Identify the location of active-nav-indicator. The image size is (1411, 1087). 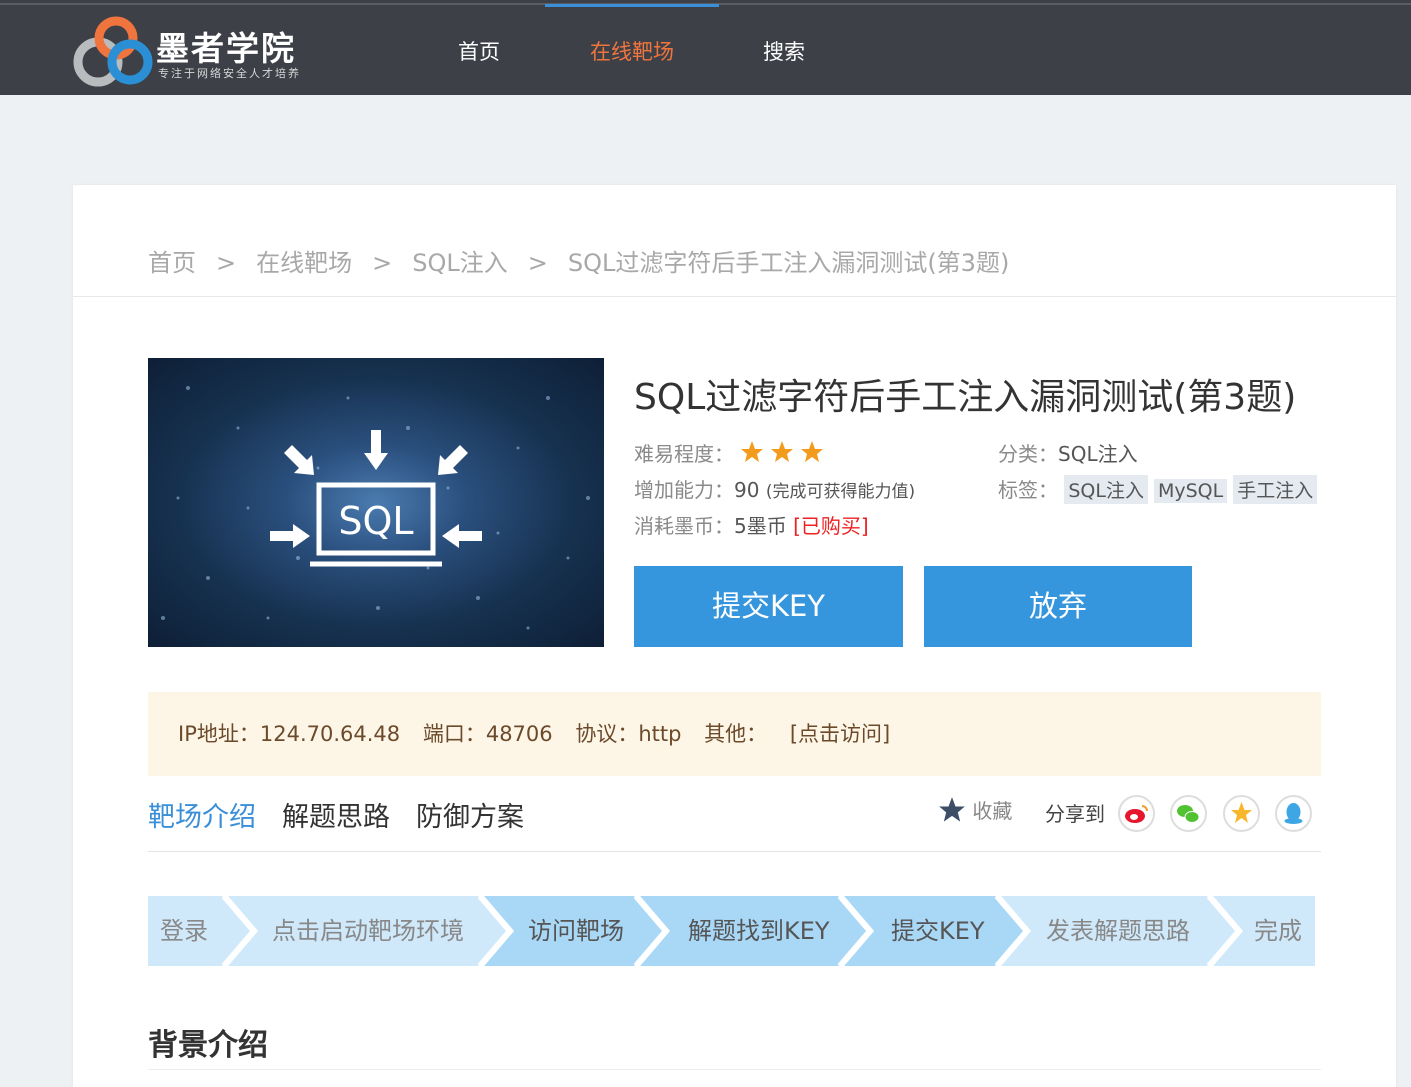
(632, 5).